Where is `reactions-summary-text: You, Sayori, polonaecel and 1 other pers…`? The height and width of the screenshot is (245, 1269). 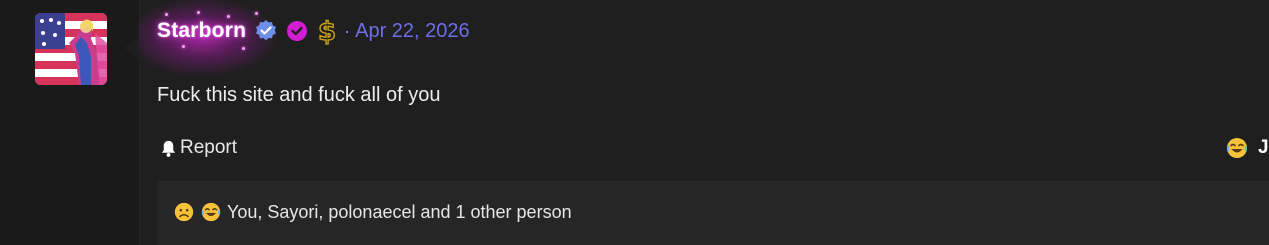 reactions-summary-text: You, Sayori, polonaecel and 1 other pers… is located at coordinates (399, 211).